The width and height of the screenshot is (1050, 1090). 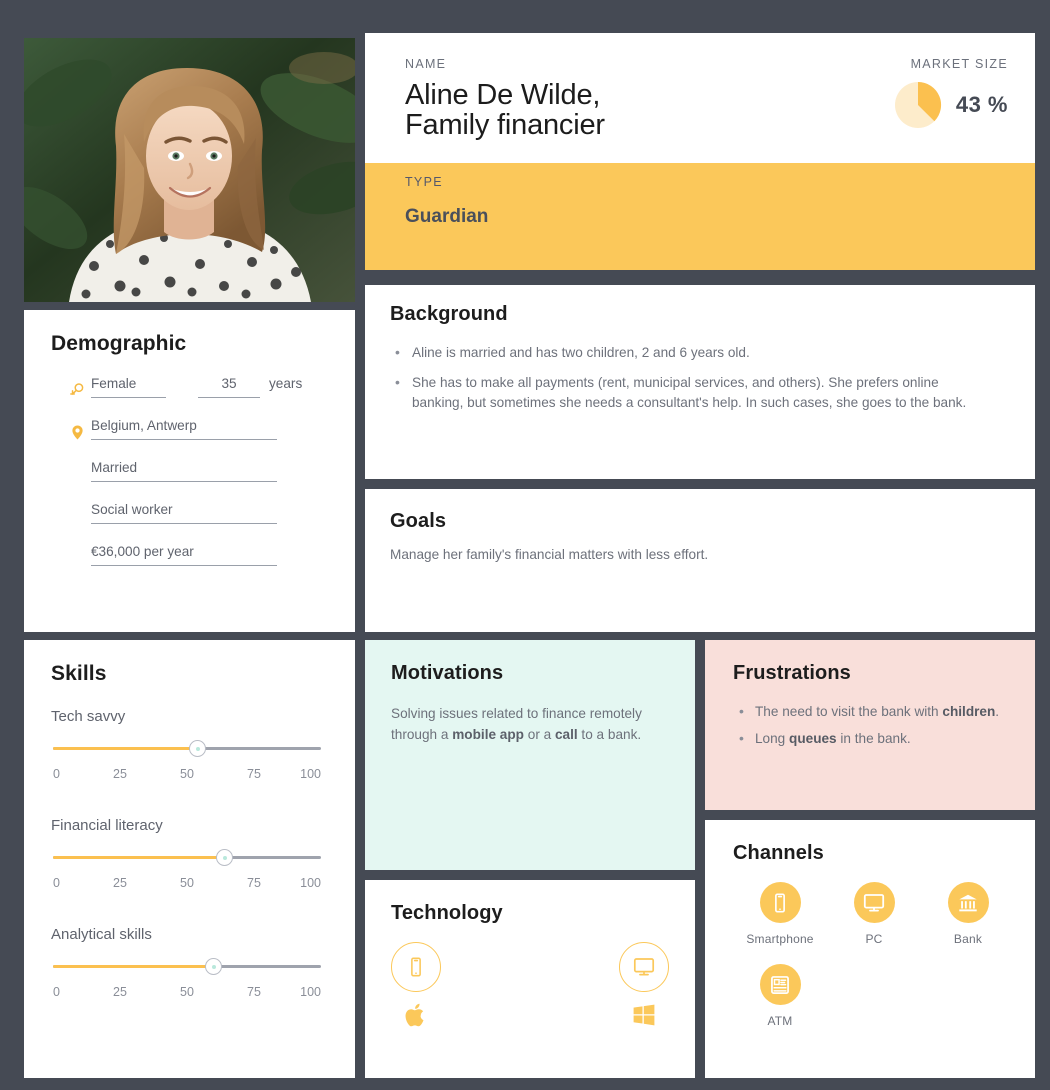 I want to click on background-title: Background, so click(x=449, y=314).